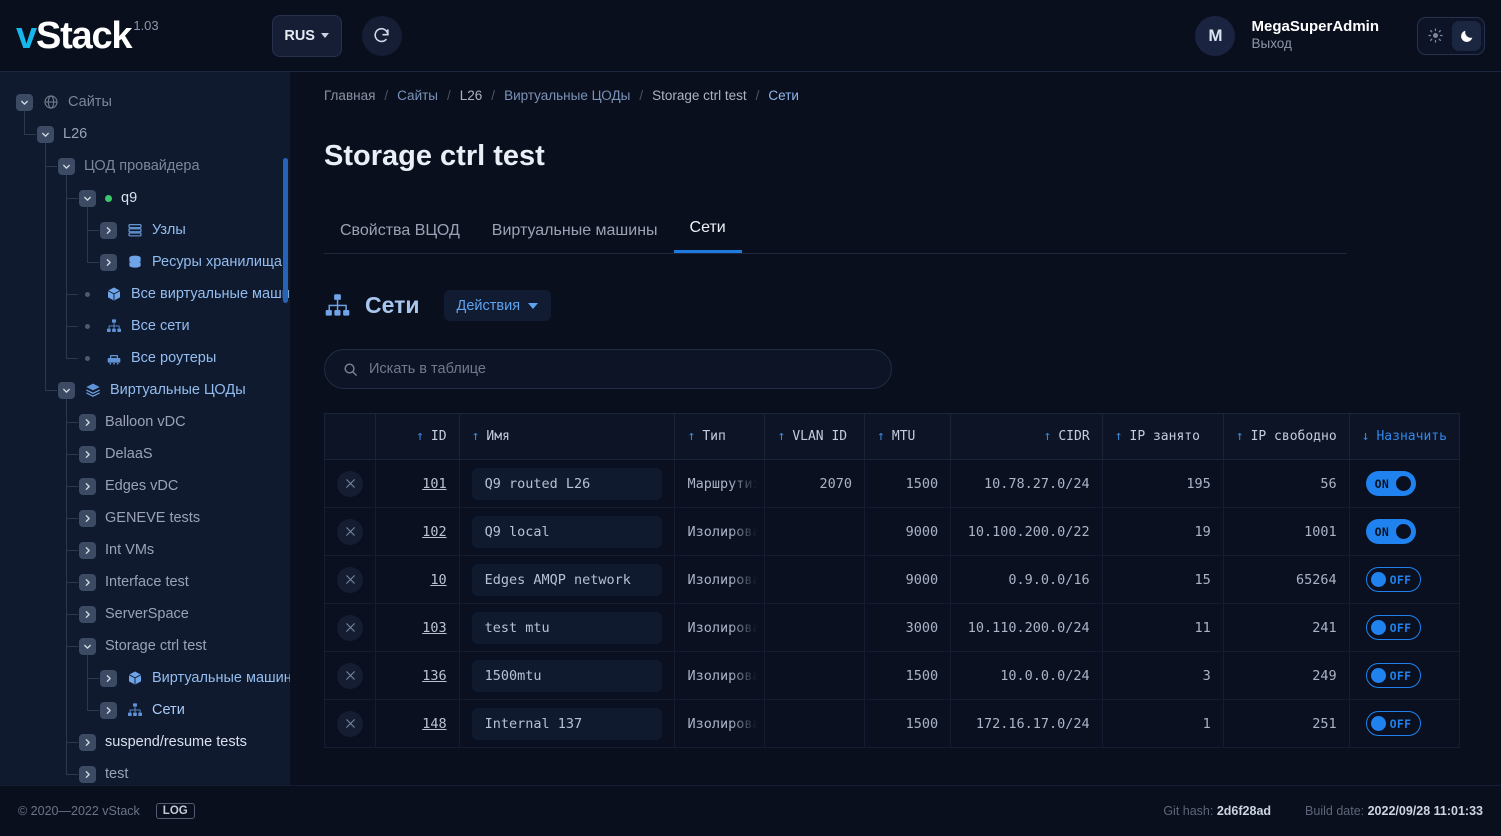 The width and height of the screenshot is (1501, 836). I want to click on sidebar-item-все-роутеры: Все роутеры, so click(145, 358).